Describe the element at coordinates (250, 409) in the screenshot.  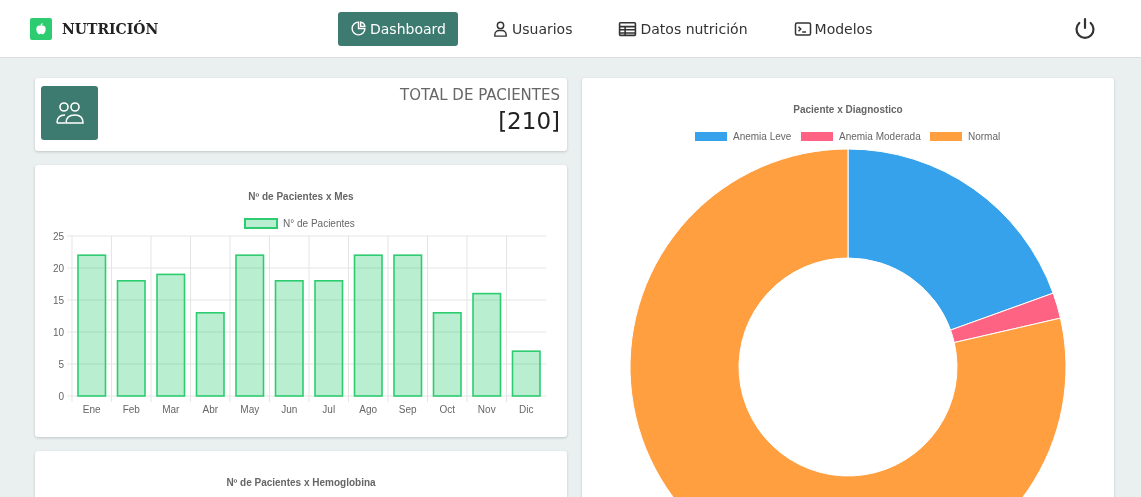
I see `x-tick-label: May` at that location.